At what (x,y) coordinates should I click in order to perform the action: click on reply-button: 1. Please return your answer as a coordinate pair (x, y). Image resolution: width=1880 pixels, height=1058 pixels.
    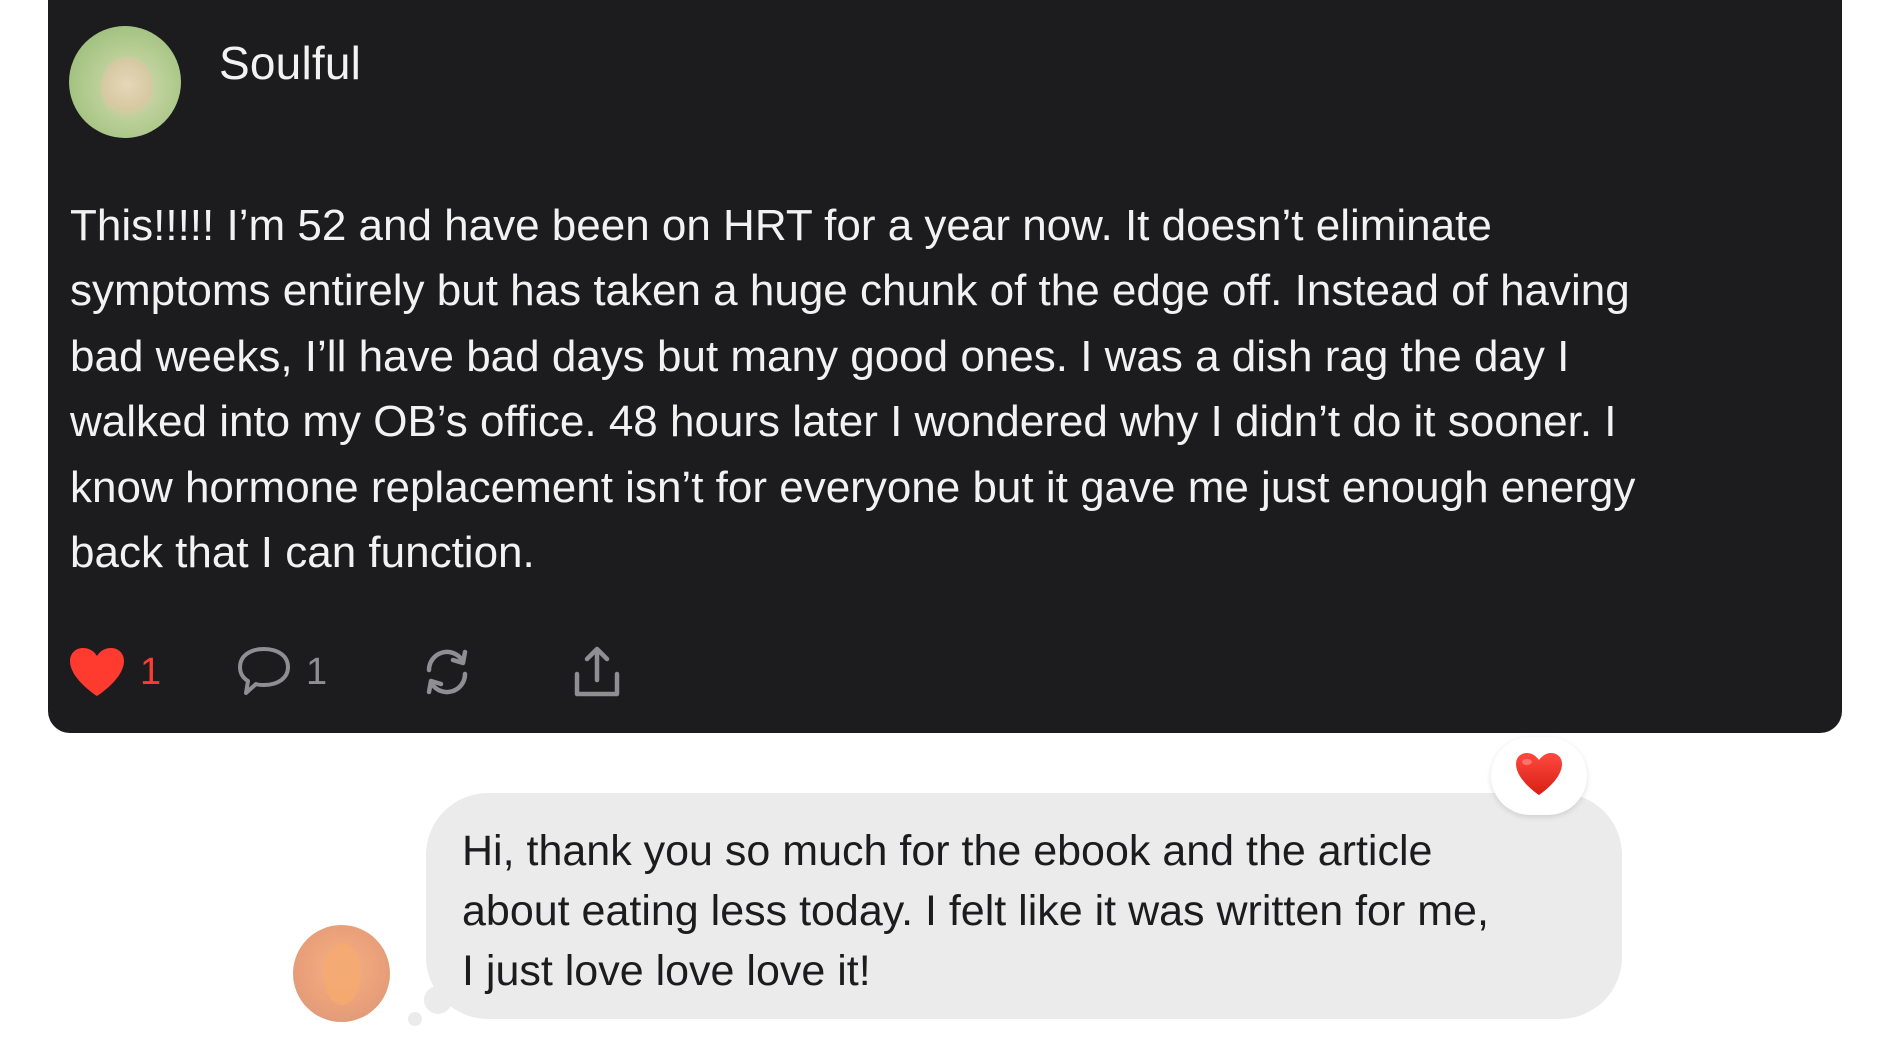
    Looking at the image, I should click on (327, 672).